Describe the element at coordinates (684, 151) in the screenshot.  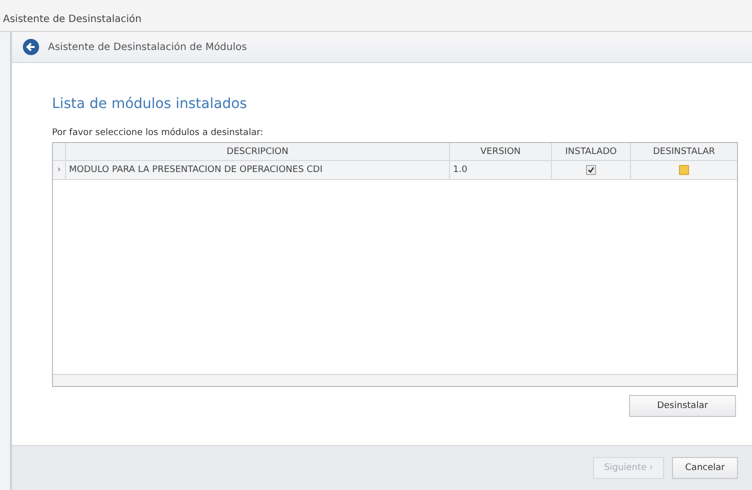
I see `column-header: DESINSTALAR` at that location.